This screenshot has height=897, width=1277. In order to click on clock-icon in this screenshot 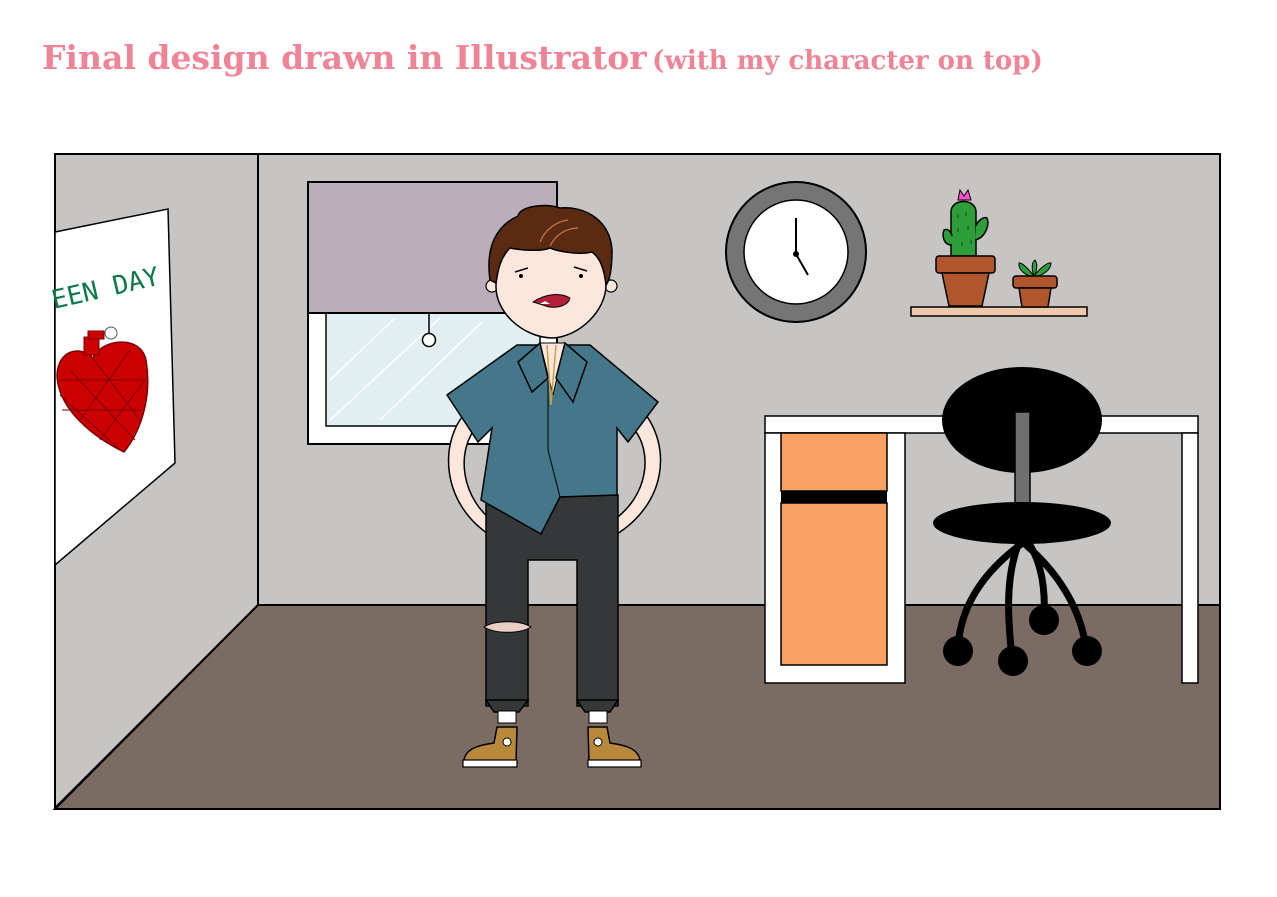, I will do `click(796, 252)`.